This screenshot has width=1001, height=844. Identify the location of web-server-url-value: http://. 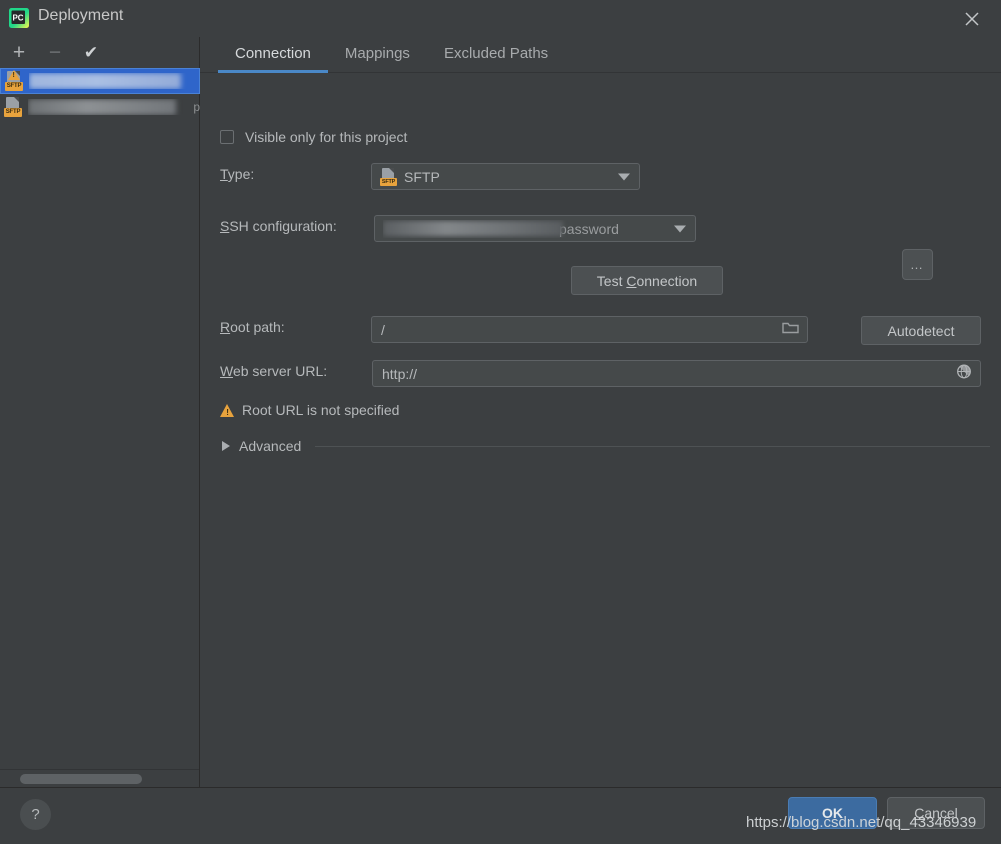
(400, 373).